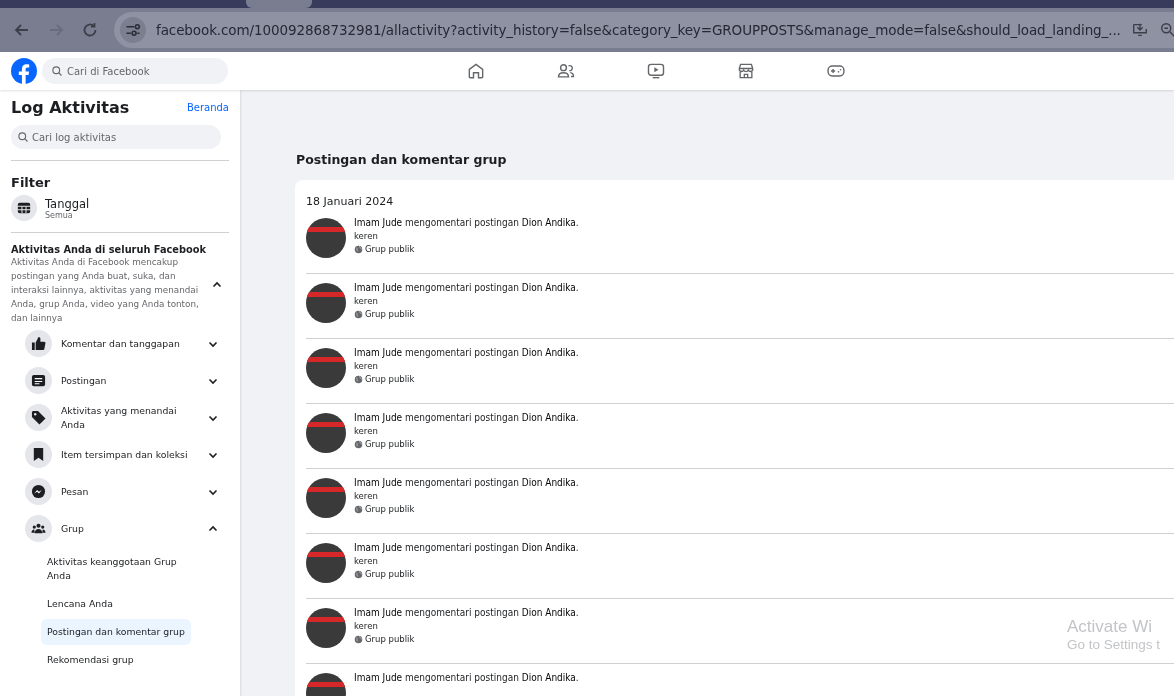 The width and height of the screenshot is (1174, 696). I want to click on install-app-icon, so click(1139, 30).